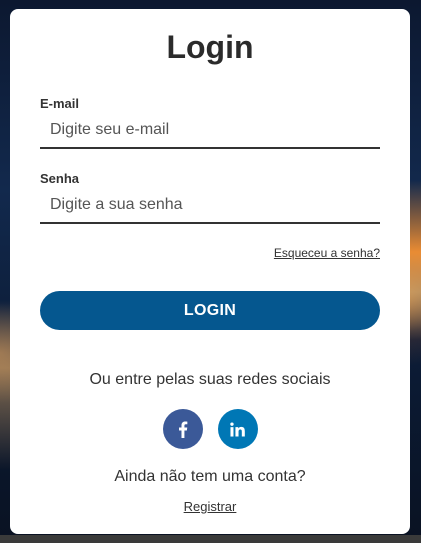 This screenshot has width=421, height=543. Describe the element at coordinates (60, 103) in the screenshot. I see `email-label: E-mail` at that location.